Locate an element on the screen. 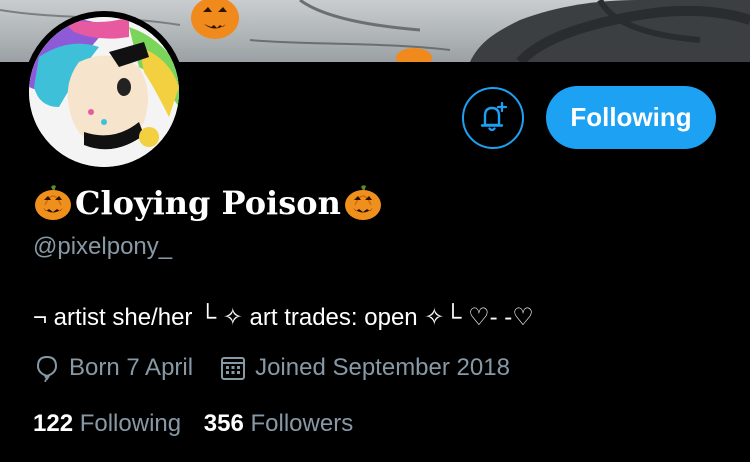 Image resolution: width=750 pixels, height=462 pixels. followers-label: Followers is located at coordinates (302, 423).